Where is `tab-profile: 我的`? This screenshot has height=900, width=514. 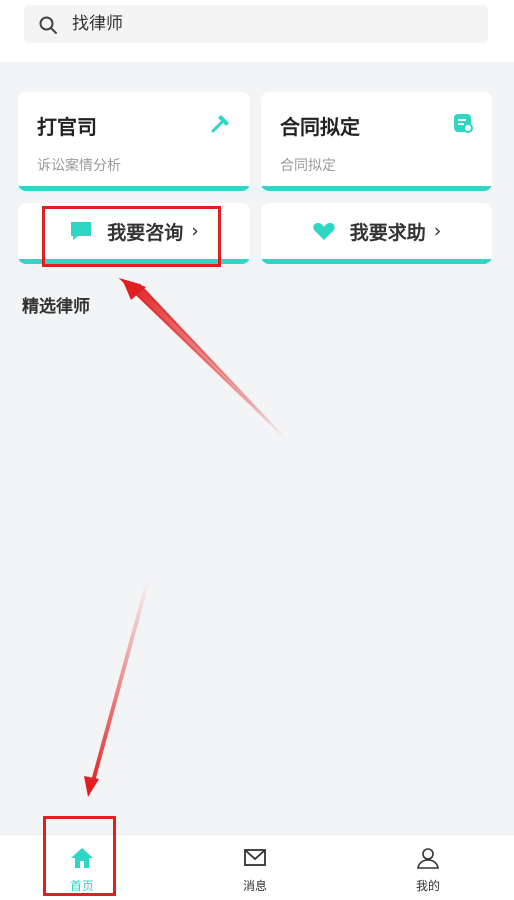 tab-profile: 我的 is located at coordinates (428, 867).